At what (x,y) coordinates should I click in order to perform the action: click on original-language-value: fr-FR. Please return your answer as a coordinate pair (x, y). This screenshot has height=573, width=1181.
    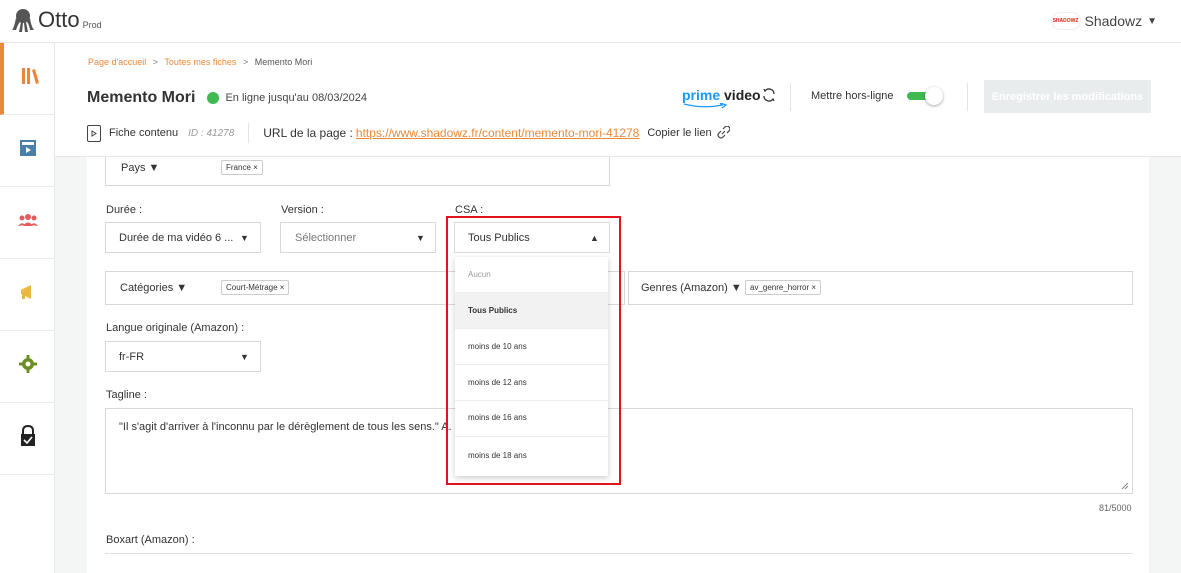
    Looking at the image, I should click on (132, 357).